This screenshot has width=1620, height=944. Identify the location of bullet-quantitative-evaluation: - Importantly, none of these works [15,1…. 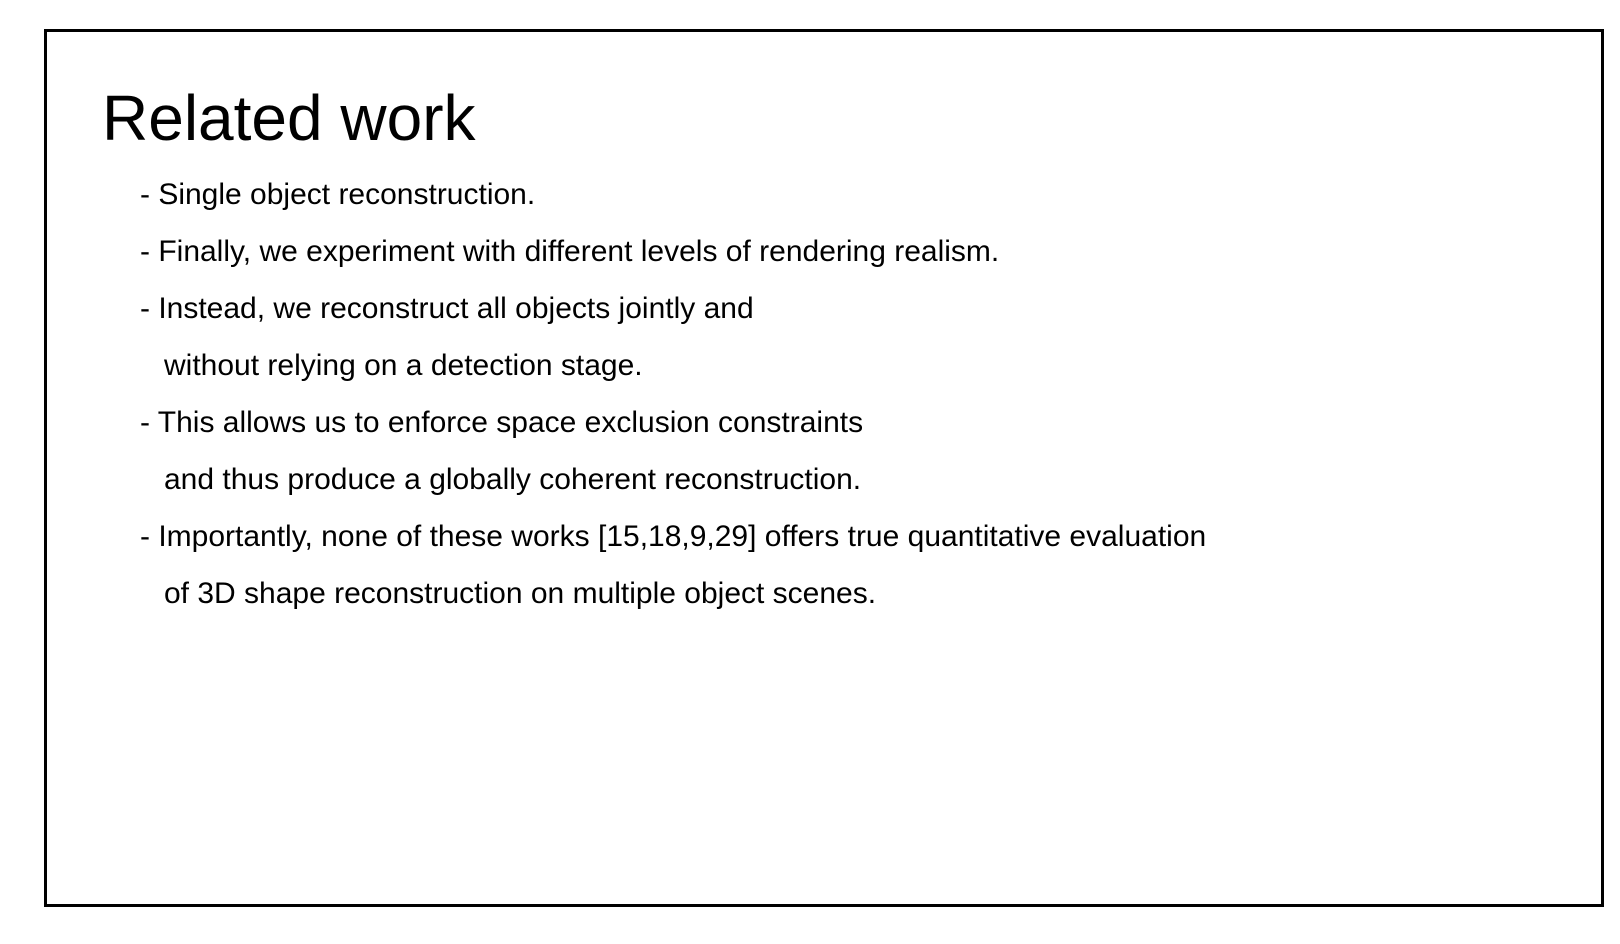
(673, 536).